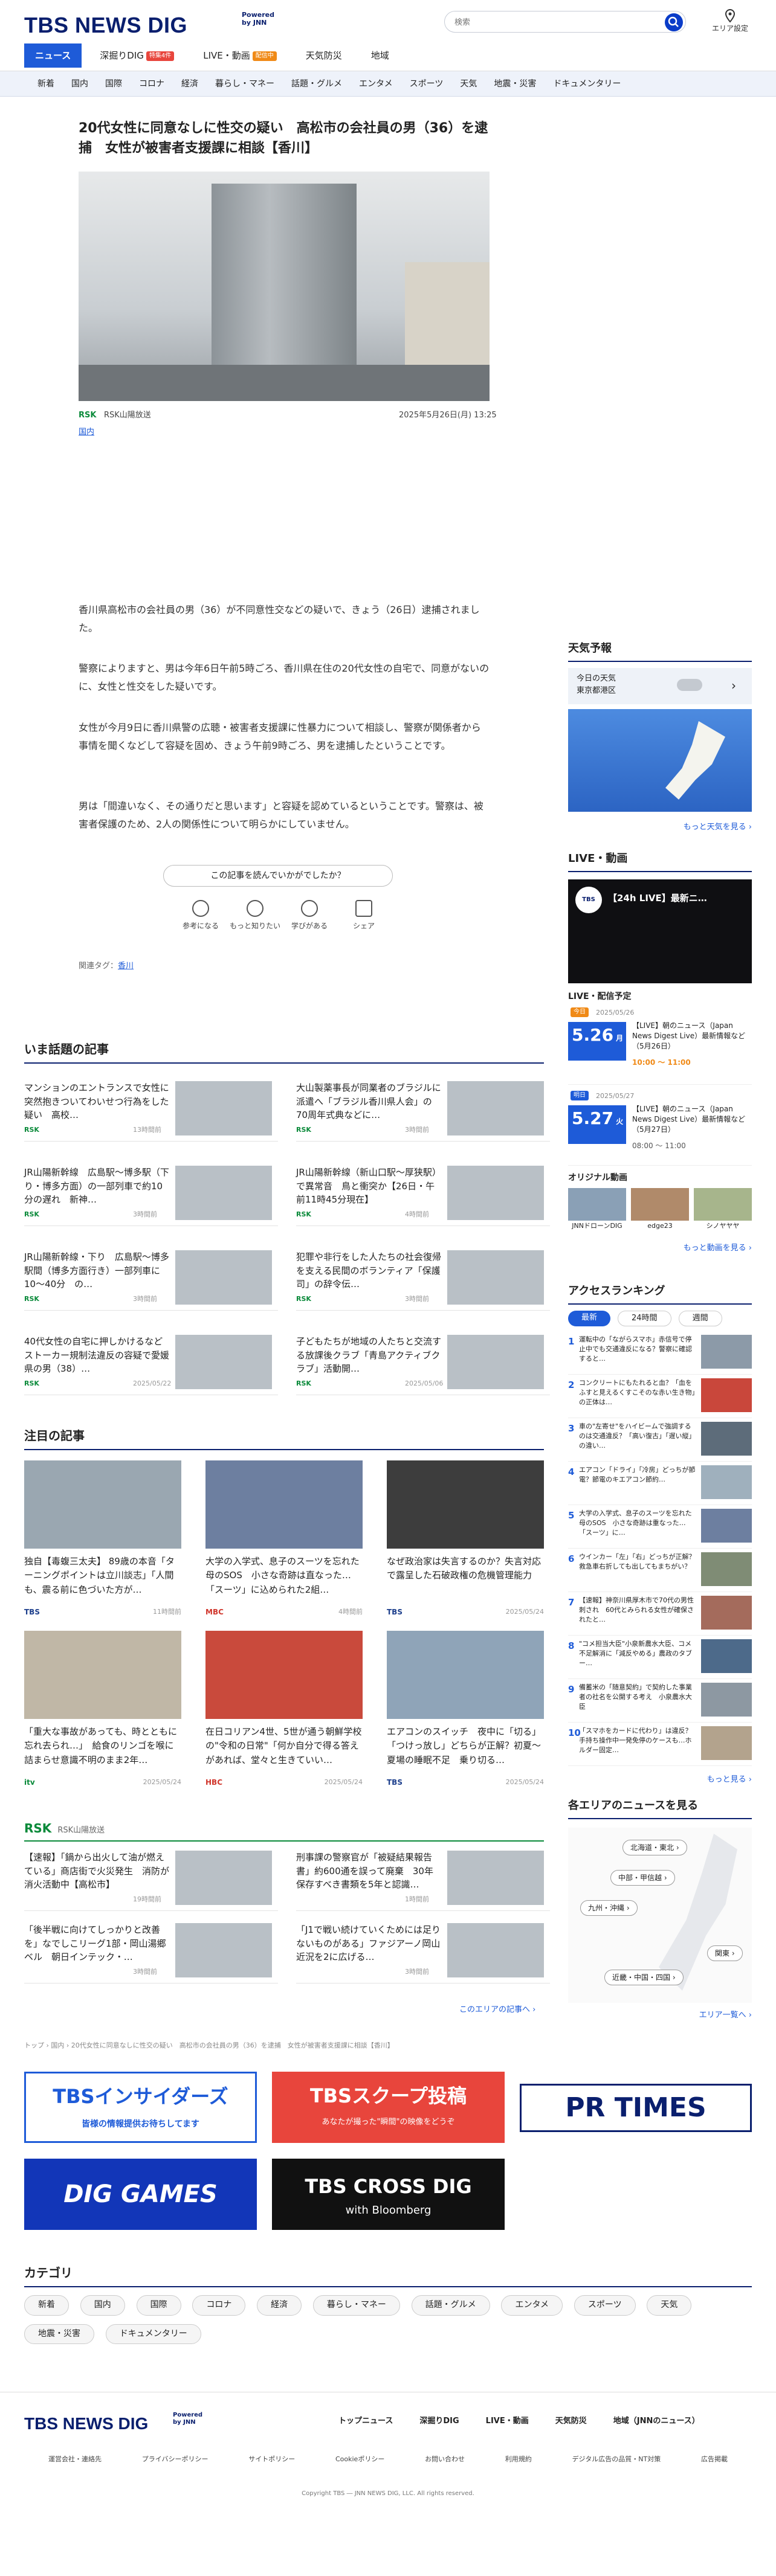 The width and height of the screenshot is (776, 2576). I want to click on footer-link: 運営会社・連絡先, so click(75, 2459).